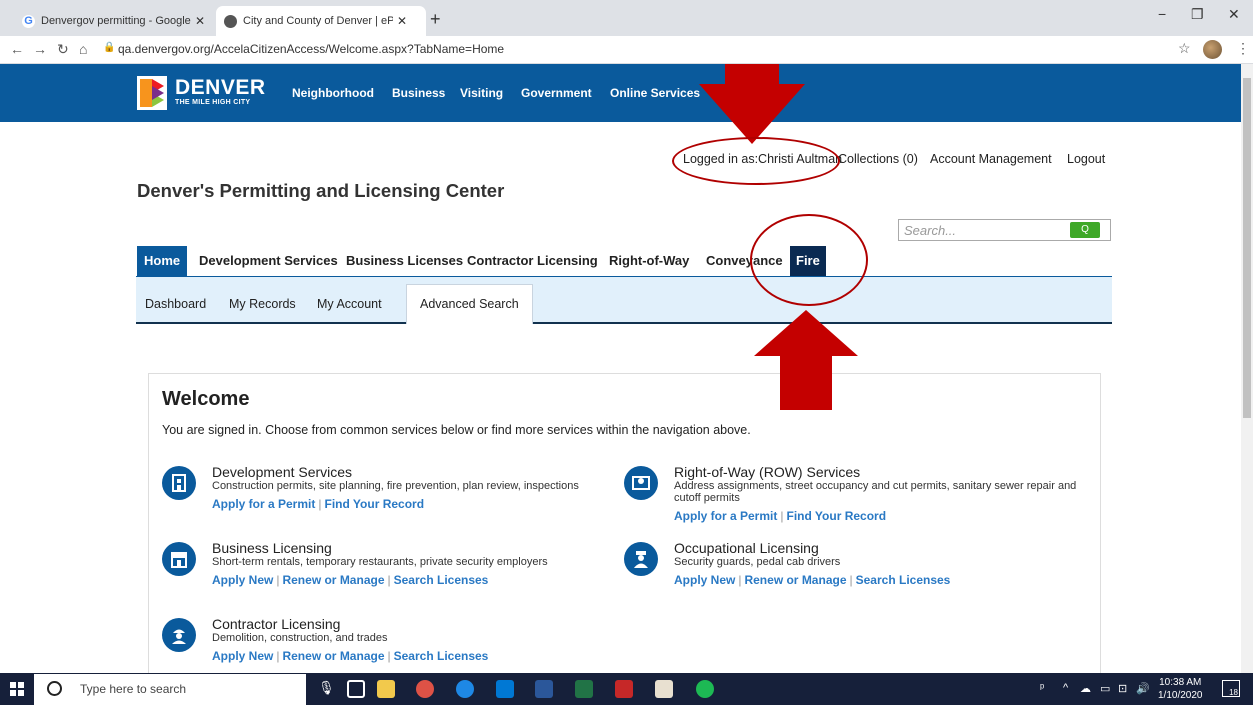 This screenshot has width=1253, height=705. Describe the element at coordinates (1243, 48) in the screenshot. I see `browser-menu-icon: ⋮` at that location.